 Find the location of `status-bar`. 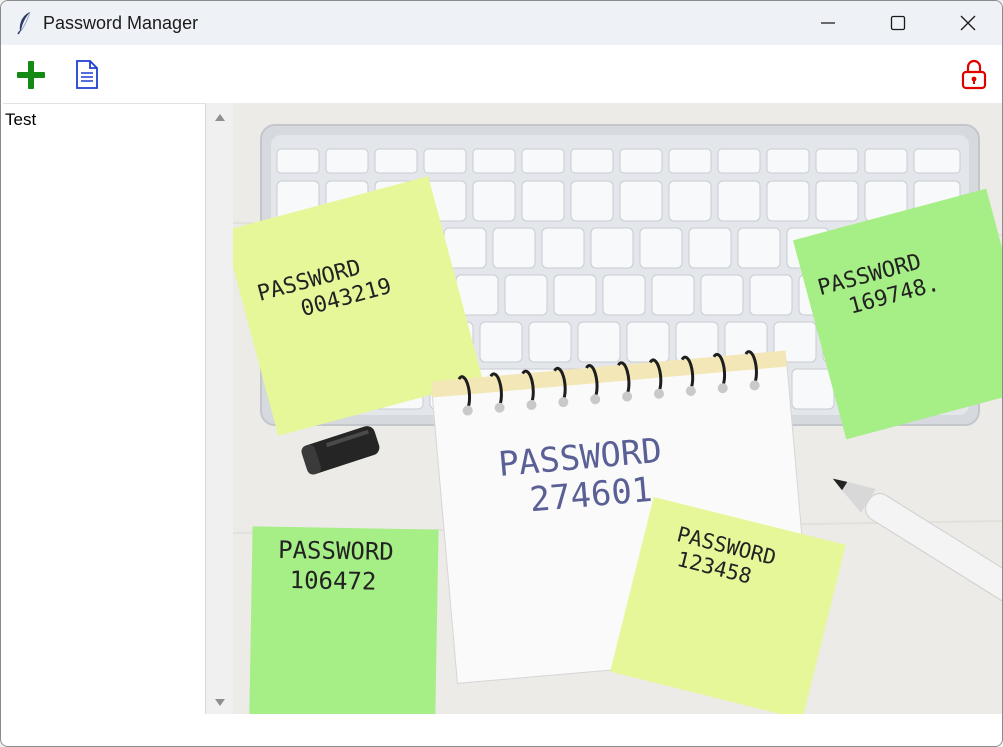

status-bar is located at coordinates (501, 730).